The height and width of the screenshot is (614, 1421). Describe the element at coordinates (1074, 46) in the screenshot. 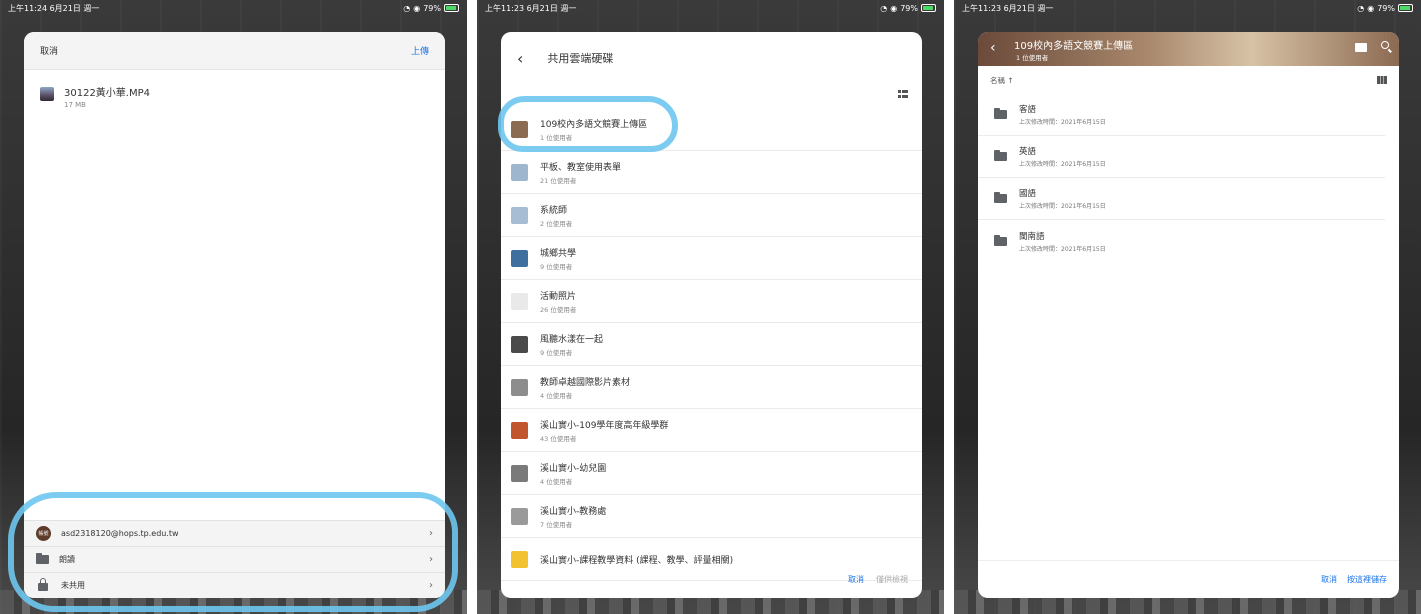

I see `drive-title: 109校內多語文競賽上傳區` at that location.